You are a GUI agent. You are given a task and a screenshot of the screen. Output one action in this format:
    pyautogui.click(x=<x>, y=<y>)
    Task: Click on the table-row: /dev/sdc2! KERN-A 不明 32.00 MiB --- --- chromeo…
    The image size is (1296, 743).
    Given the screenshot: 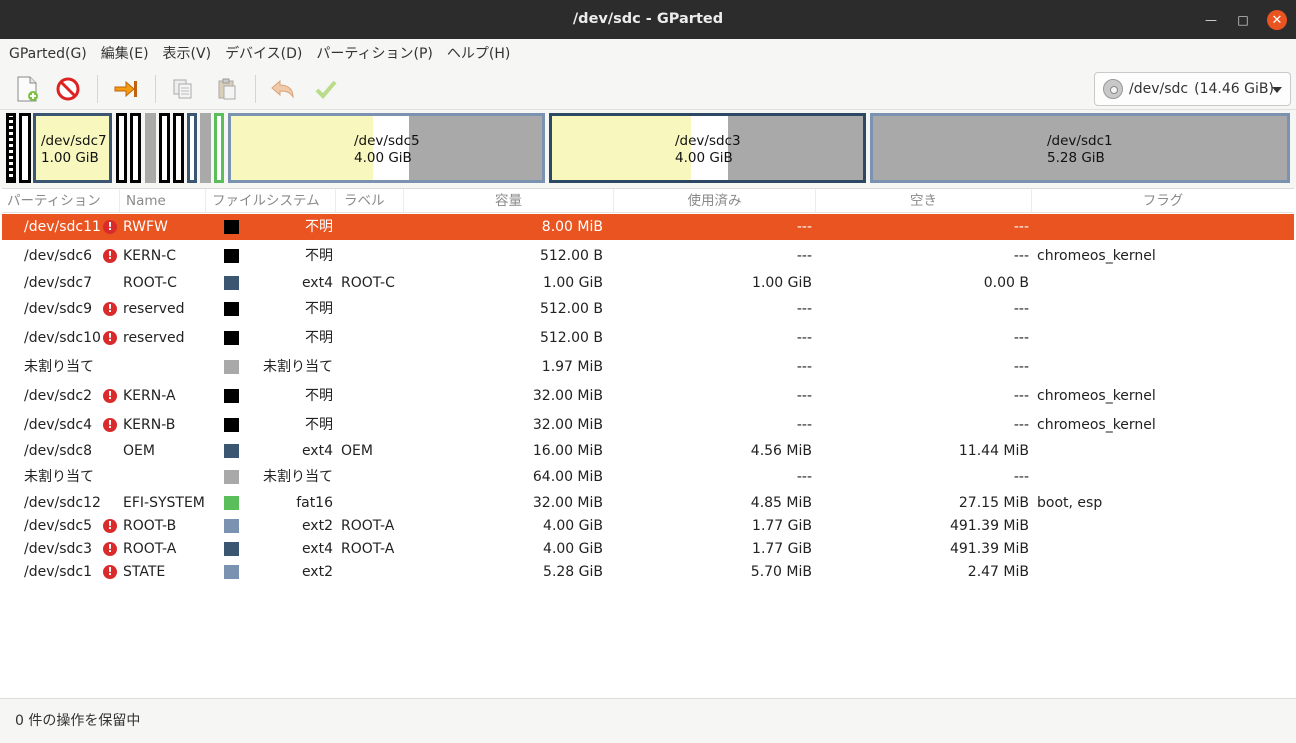 What is the action you would take?
    pyautogui.click(x=648, y=396)
    